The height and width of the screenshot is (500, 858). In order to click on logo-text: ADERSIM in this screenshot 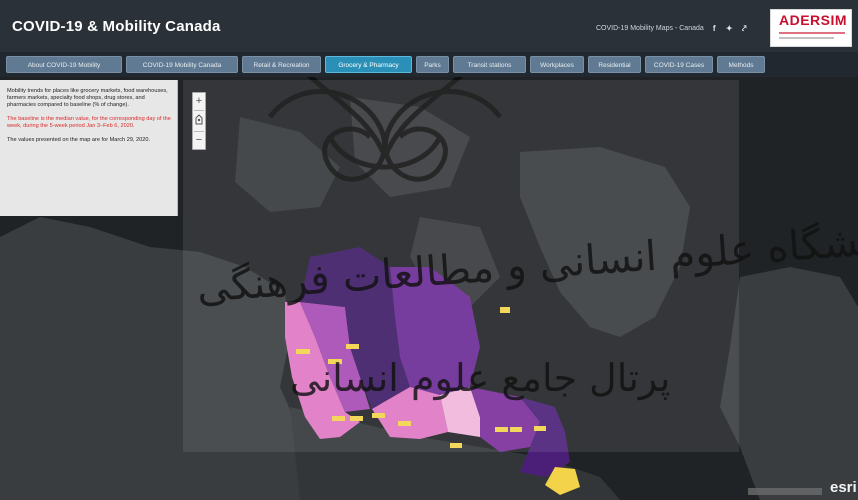, I will do `click(813, 20)`.